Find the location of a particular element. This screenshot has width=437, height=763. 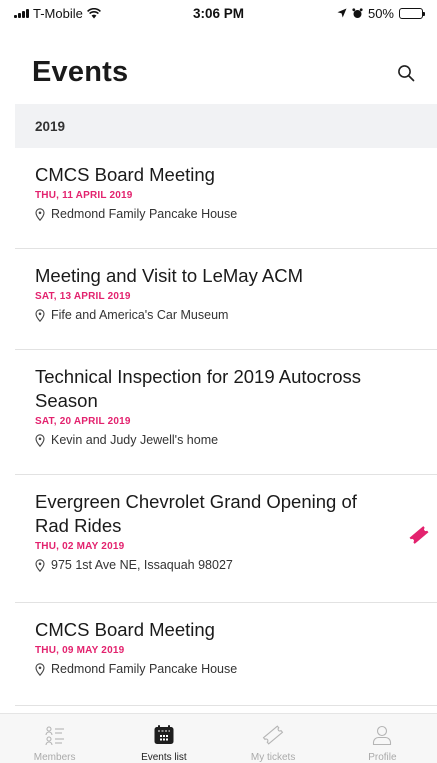

event-date: SAT, 13 APRIL 2019 is located at coordinates (83, 296).